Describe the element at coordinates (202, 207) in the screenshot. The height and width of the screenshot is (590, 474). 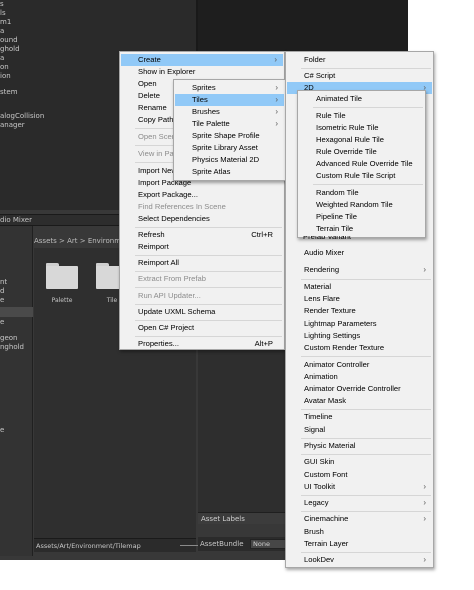
I see `menu-item-find-references: Find References In Scene` at that location.